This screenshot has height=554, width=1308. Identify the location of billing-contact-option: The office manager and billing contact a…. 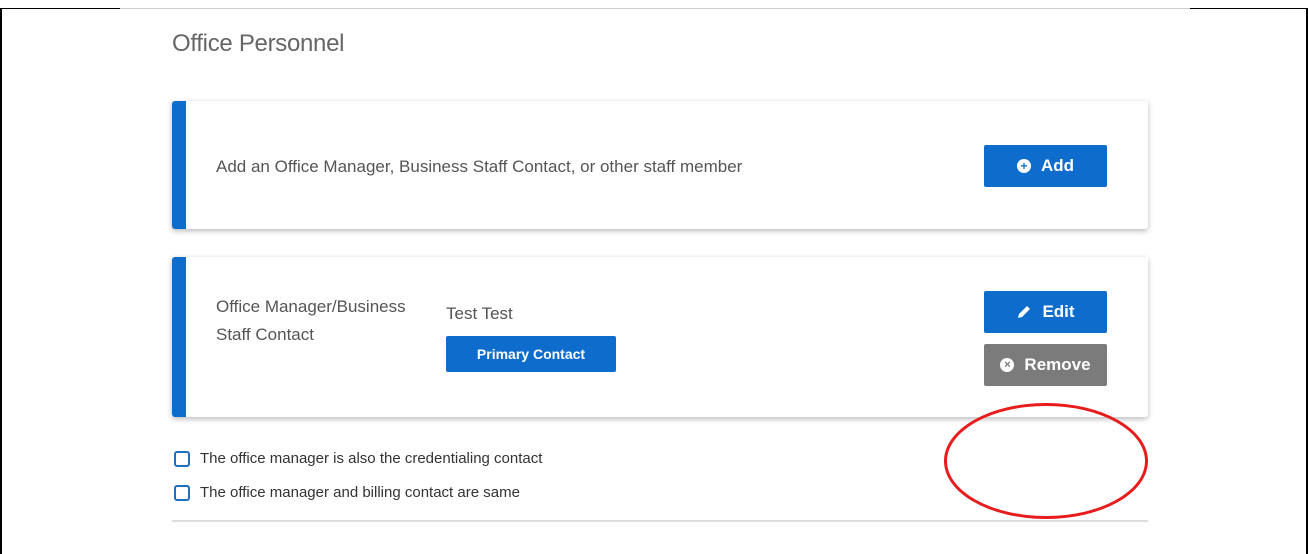
(347, 492).